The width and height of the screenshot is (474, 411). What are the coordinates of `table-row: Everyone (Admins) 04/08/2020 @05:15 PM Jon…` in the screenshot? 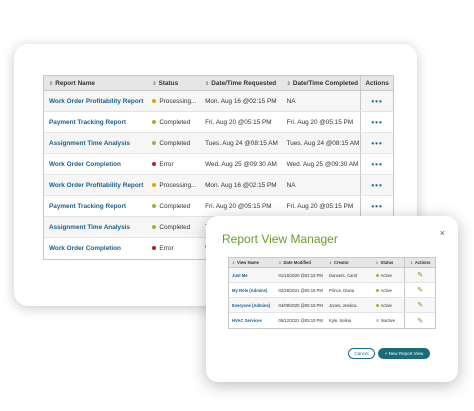 It's located at (332, 305).